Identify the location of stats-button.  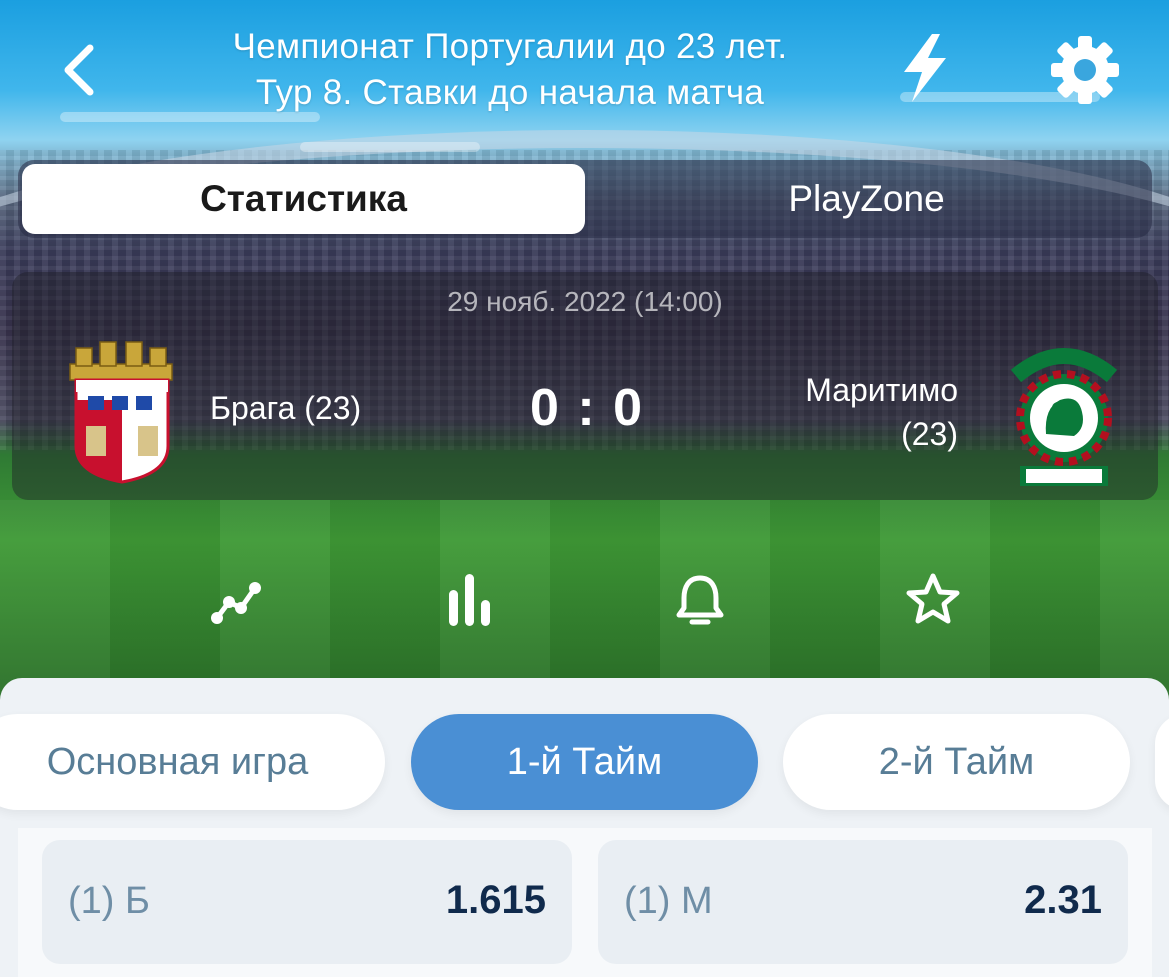
(469, 600).